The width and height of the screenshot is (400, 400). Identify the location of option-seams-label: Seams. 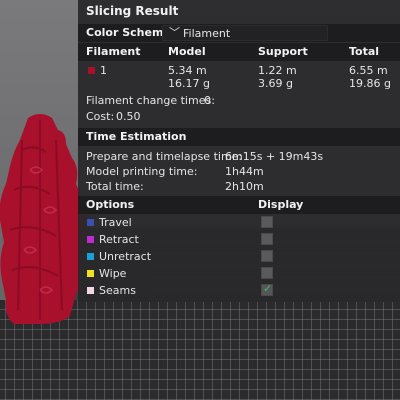
(117, 290).